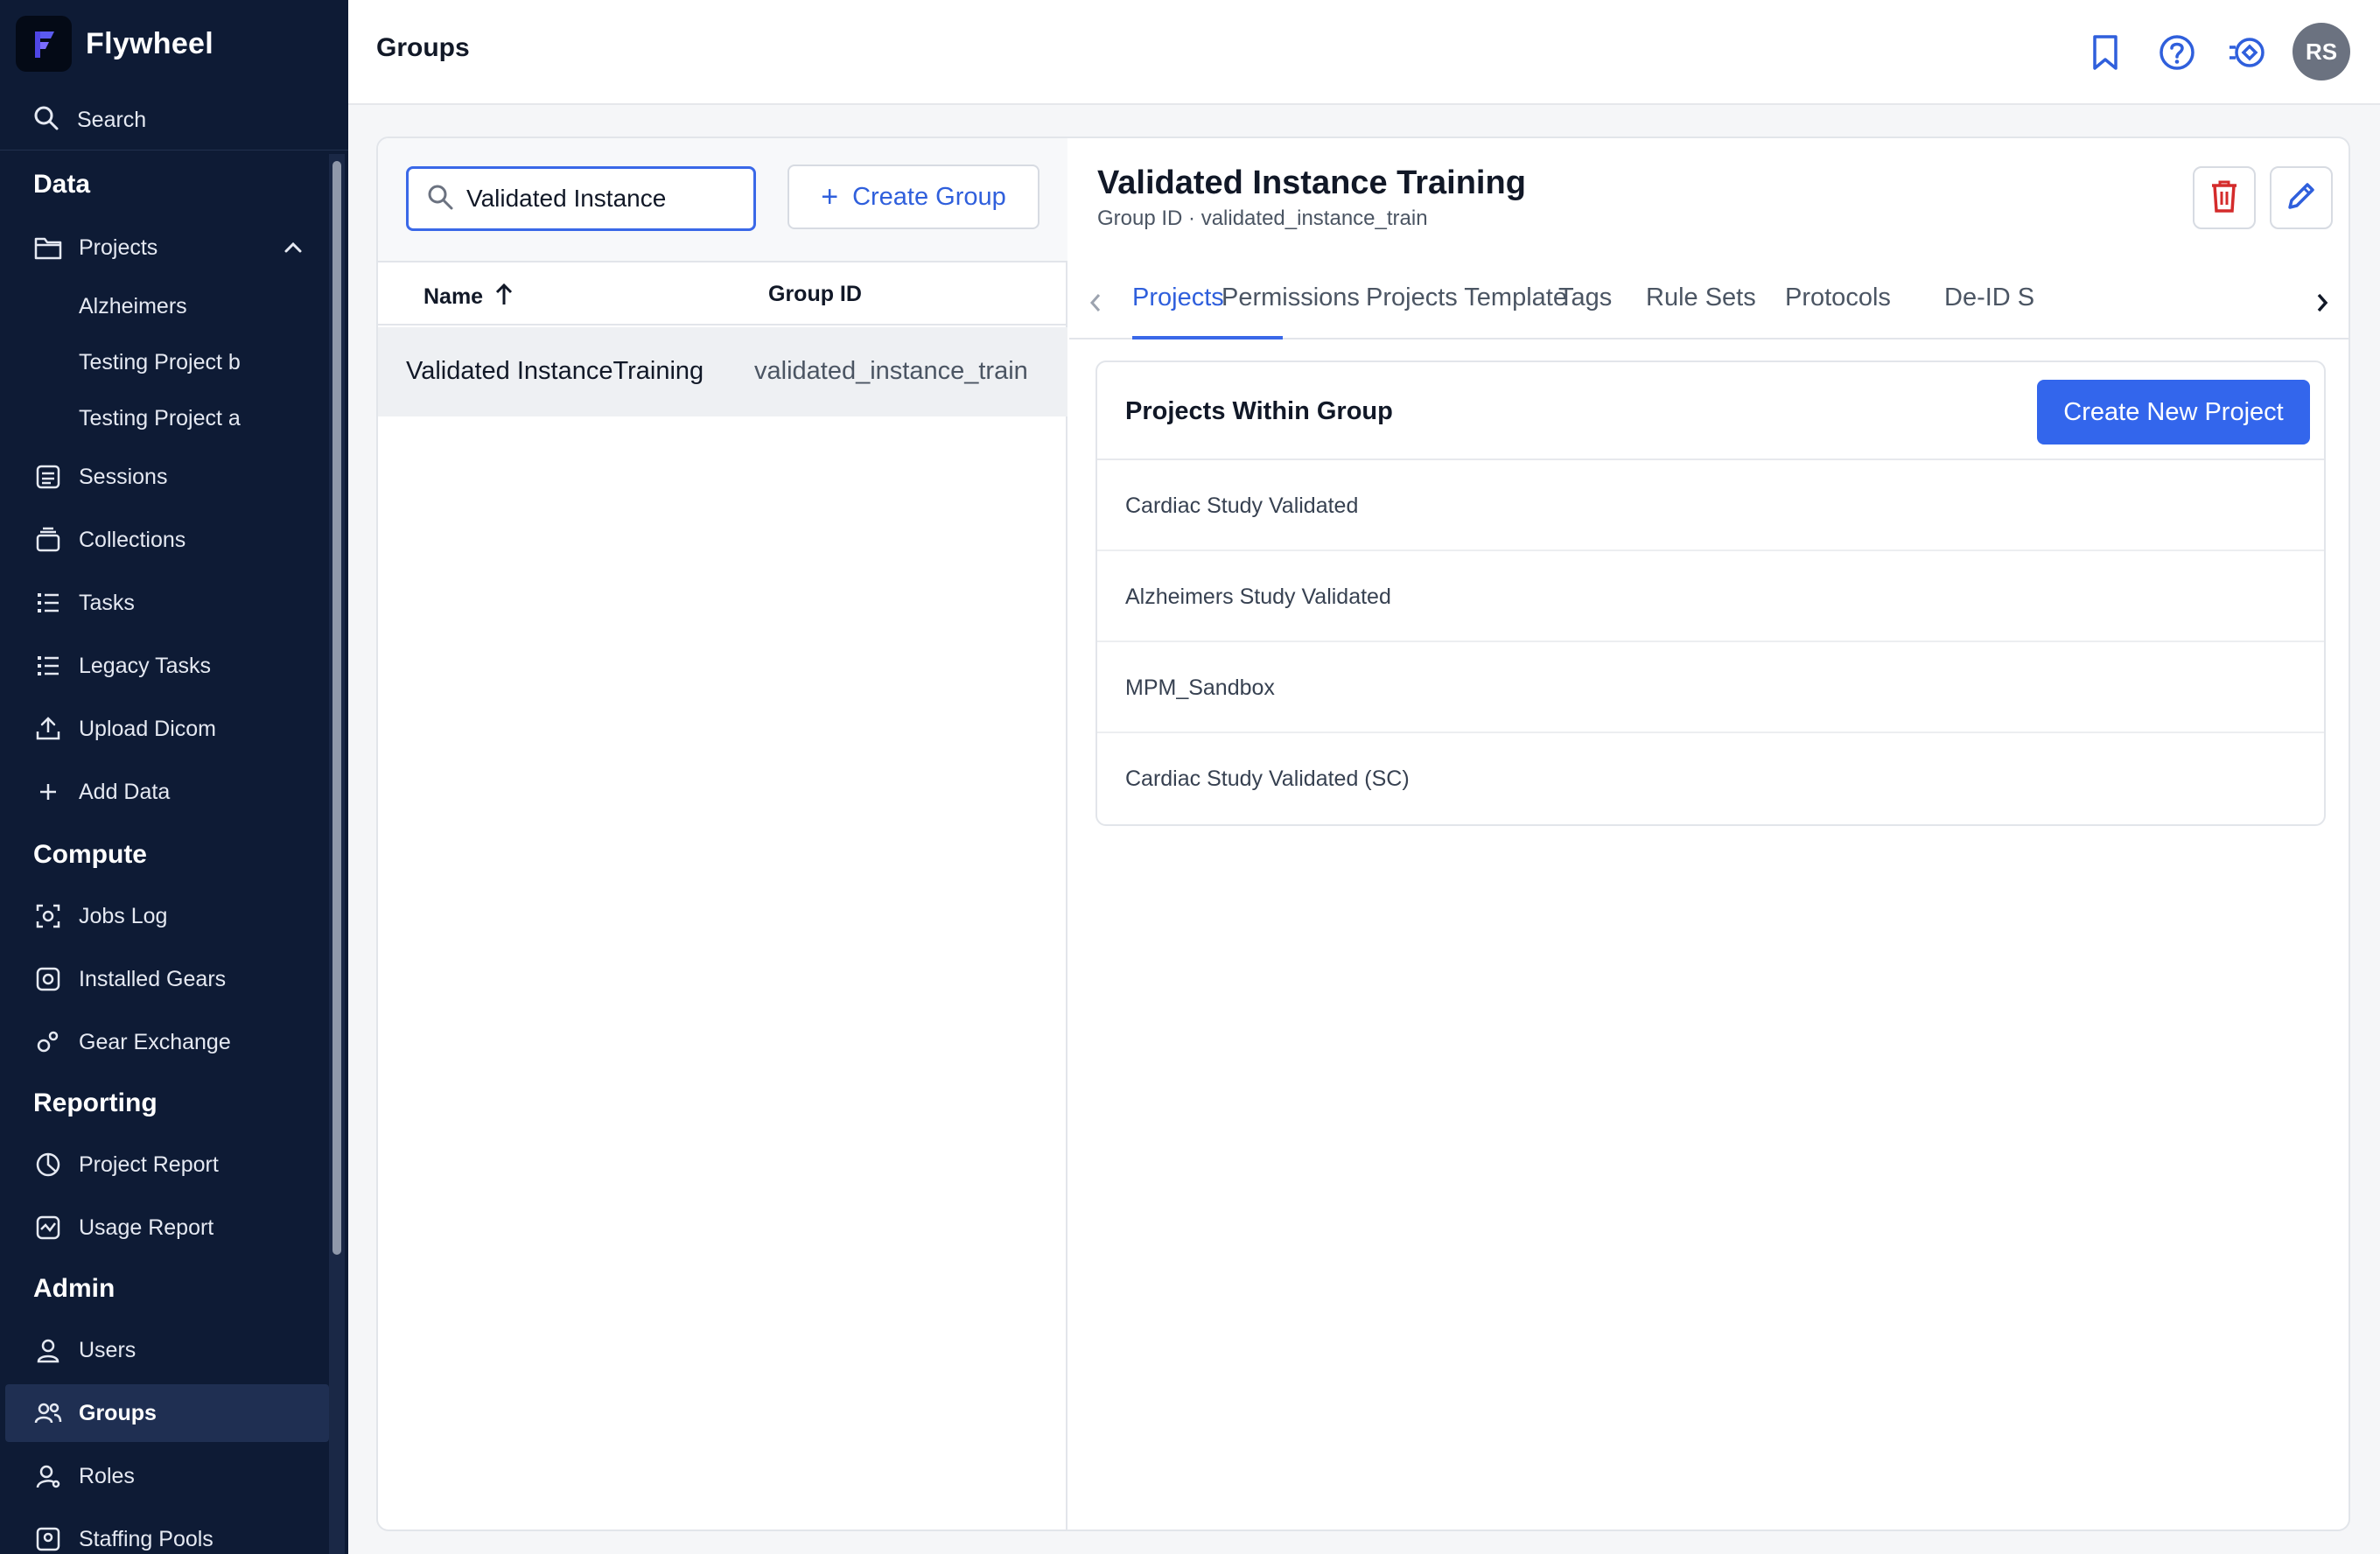 This screenshot has width=2380, height=1554. I want to click on chevron-right-icon, so click(2322, 302).